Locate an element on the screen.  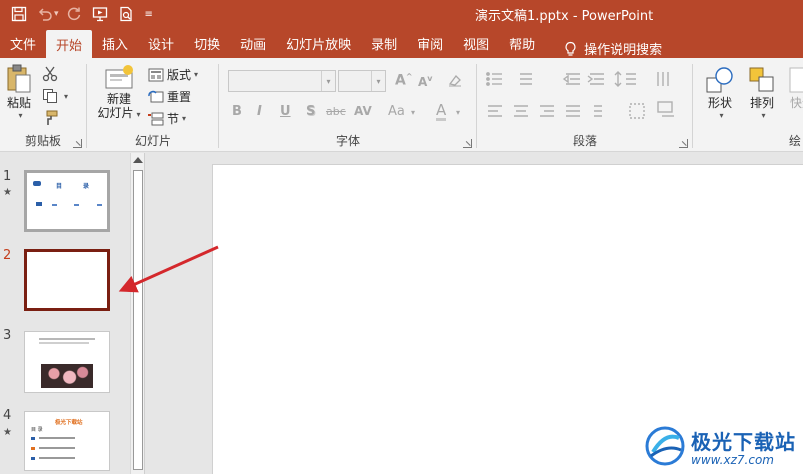
scissors-icon is located at coordinates (50, 74).